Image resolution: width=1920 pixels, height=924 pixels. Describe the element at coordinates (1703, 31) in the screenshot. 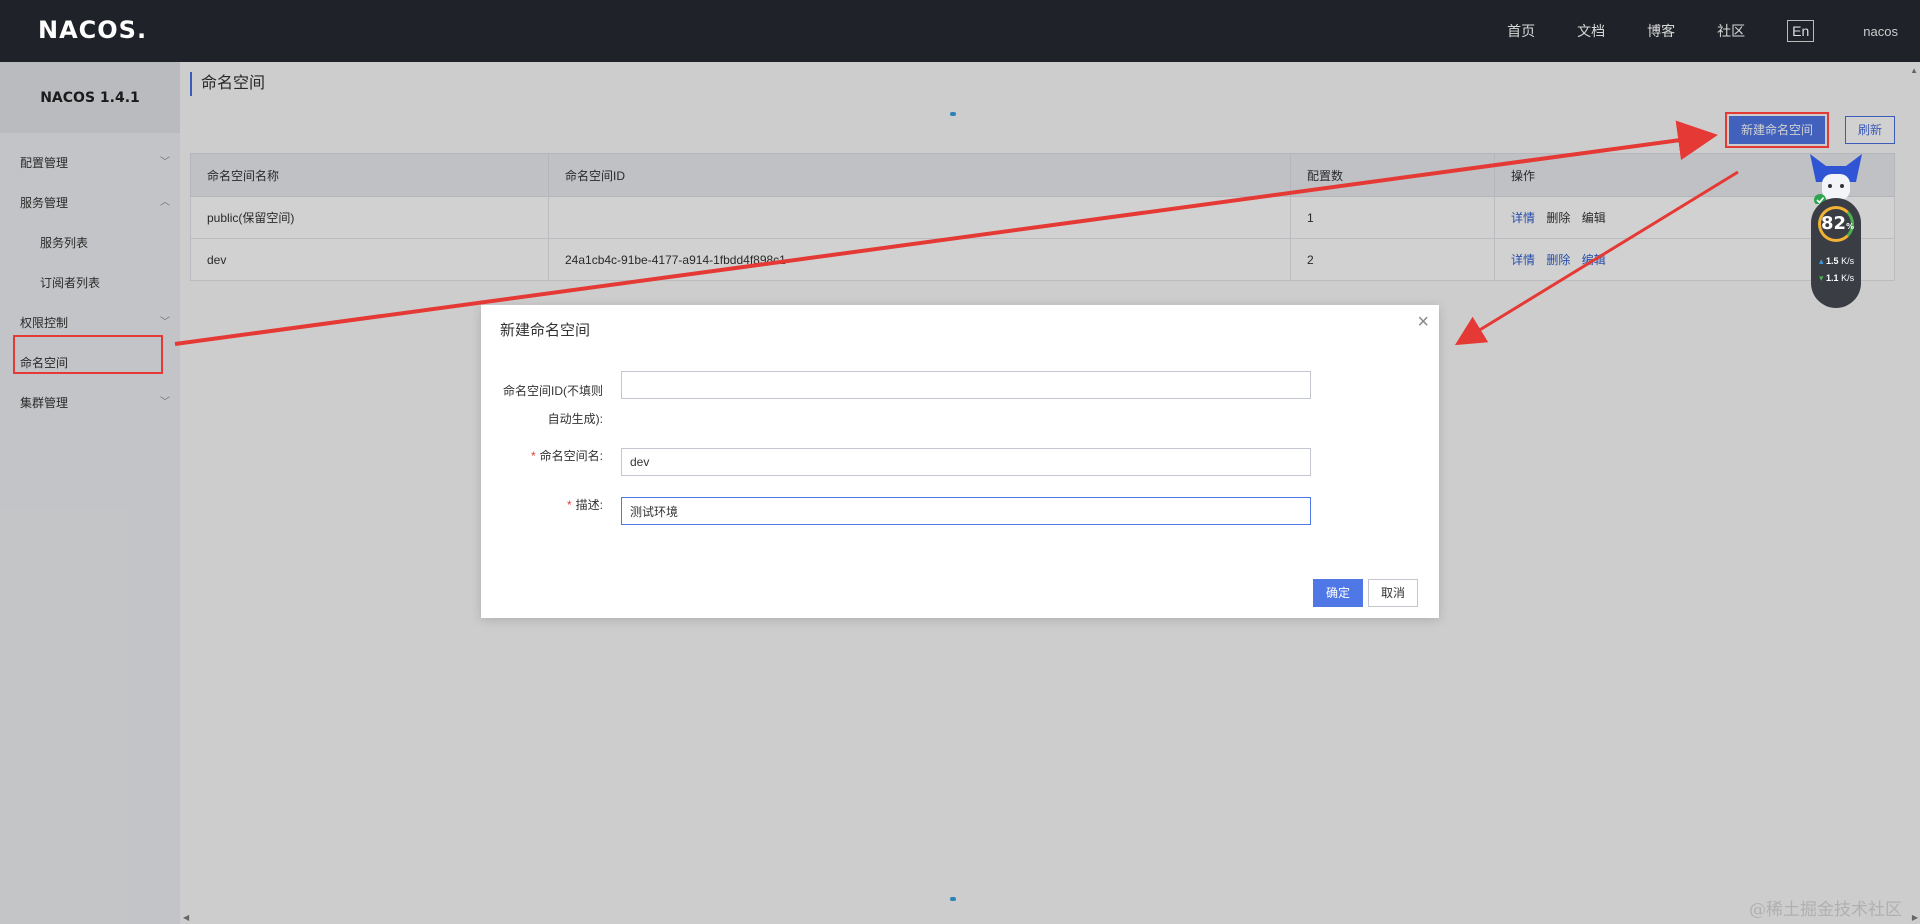

I see `top-nav: 首页 文档 博客 社区 En nacos` at that location.